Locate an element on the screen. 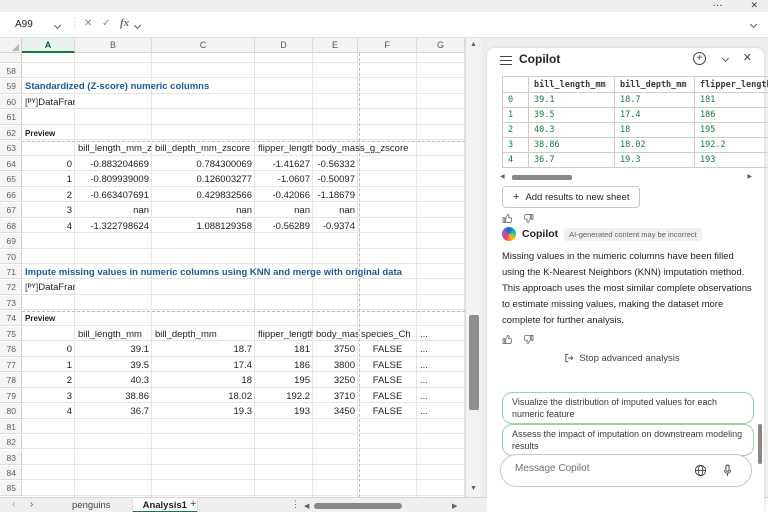 The image size is (768, 512). grid-cell-D63: flipper_length_mm is located at coordinates (284, 148).